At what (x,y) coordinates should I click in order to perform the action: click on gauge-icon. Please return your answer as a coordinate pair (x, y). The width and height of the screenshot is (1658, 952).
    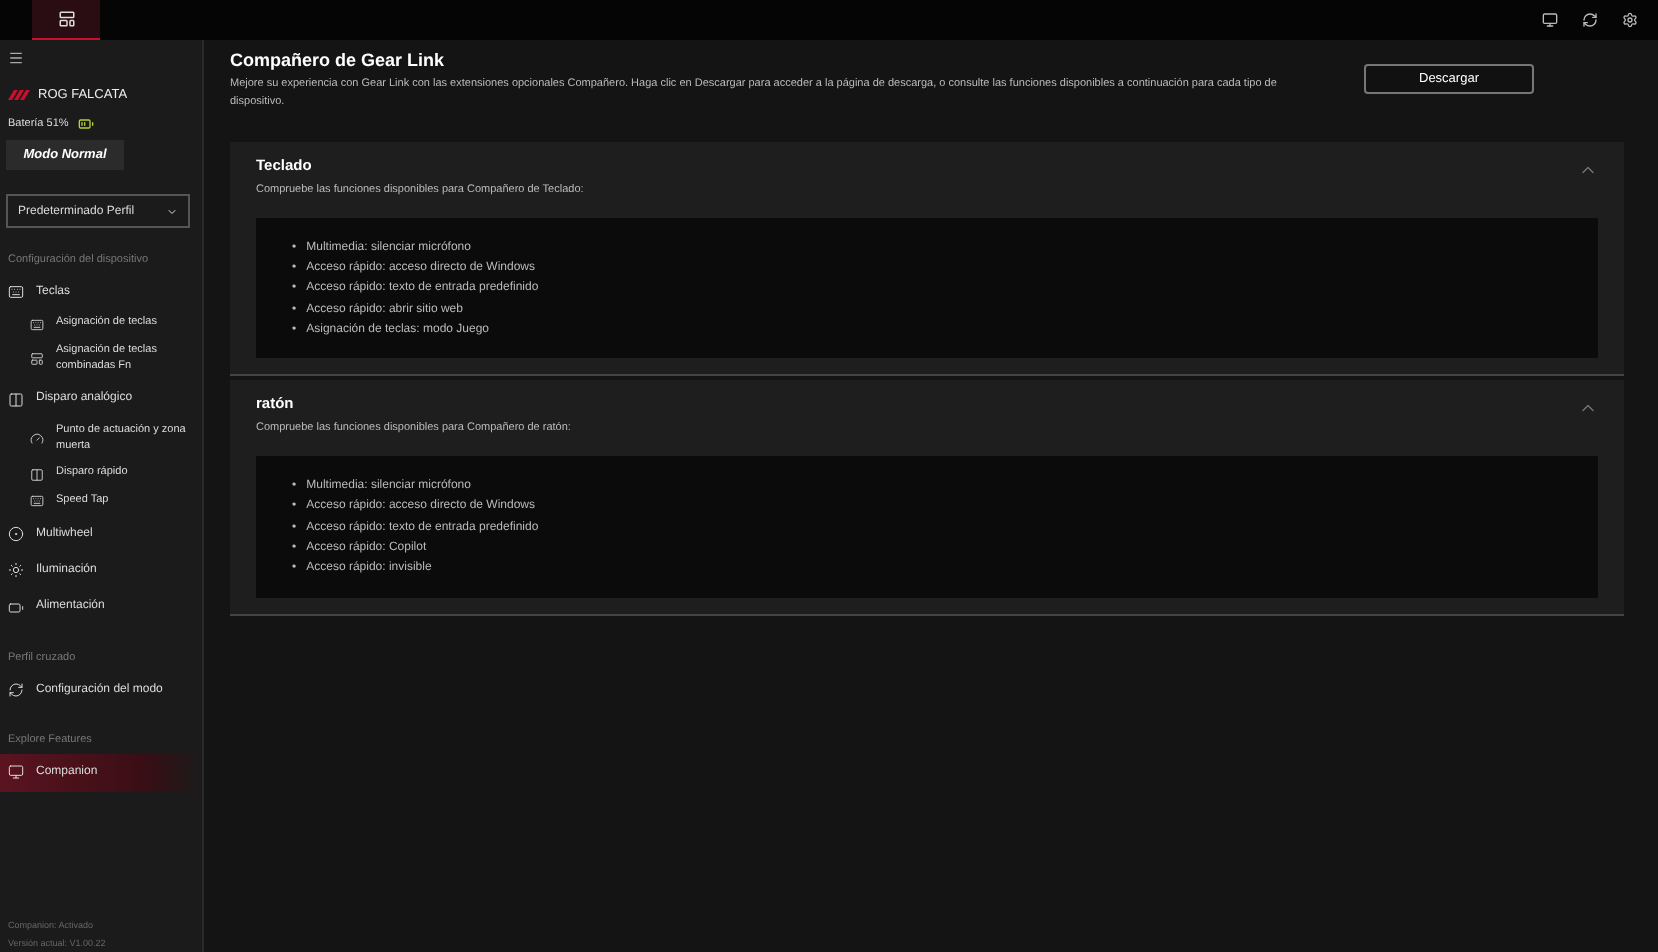
    Looking at the image, I should click on (37, 439).